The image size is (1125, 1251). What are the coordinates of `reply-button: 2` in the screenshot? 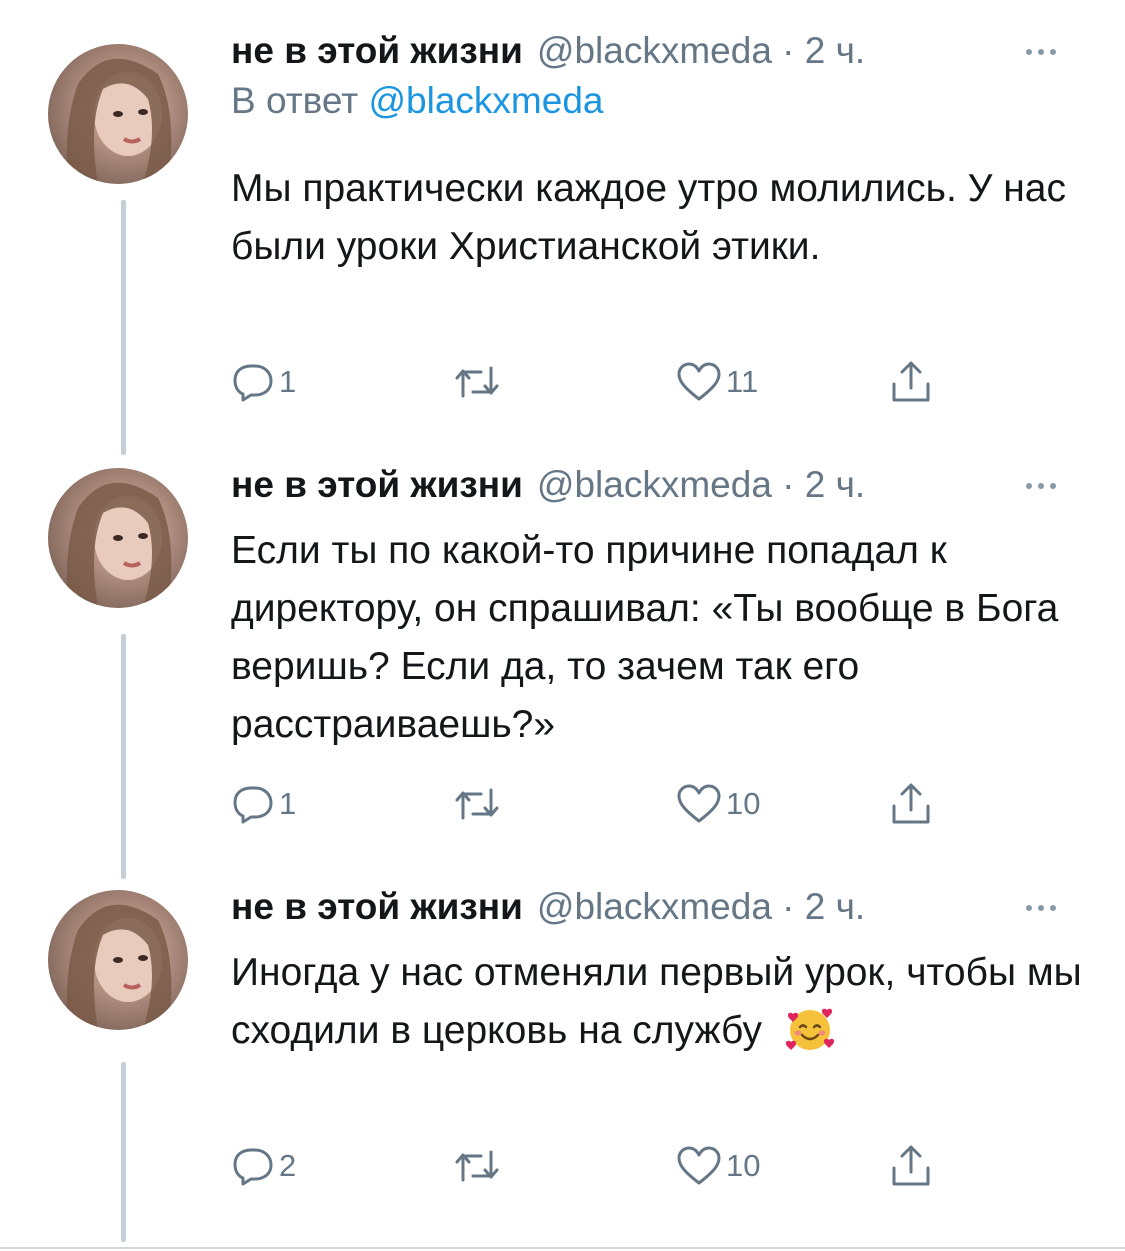 It's located at (263, 1166).